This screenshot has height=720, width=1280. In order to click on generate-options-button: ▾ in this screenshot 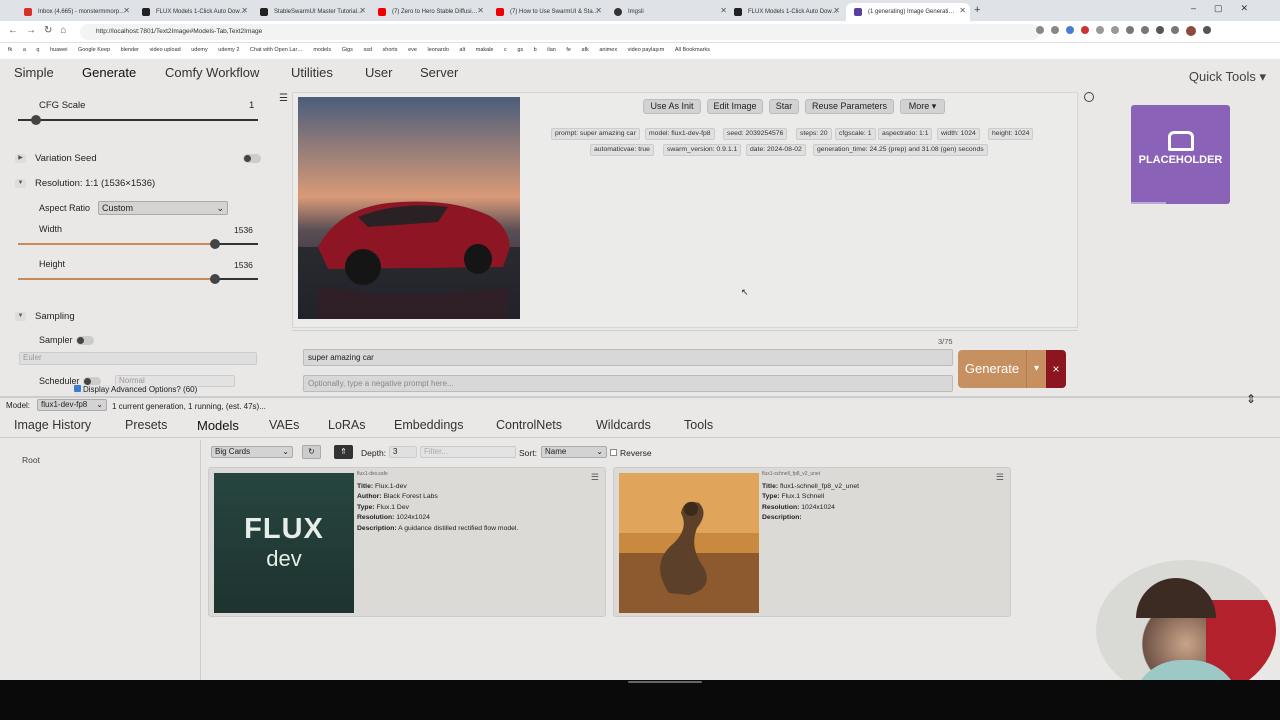, I will do `click(1036, 369)`.